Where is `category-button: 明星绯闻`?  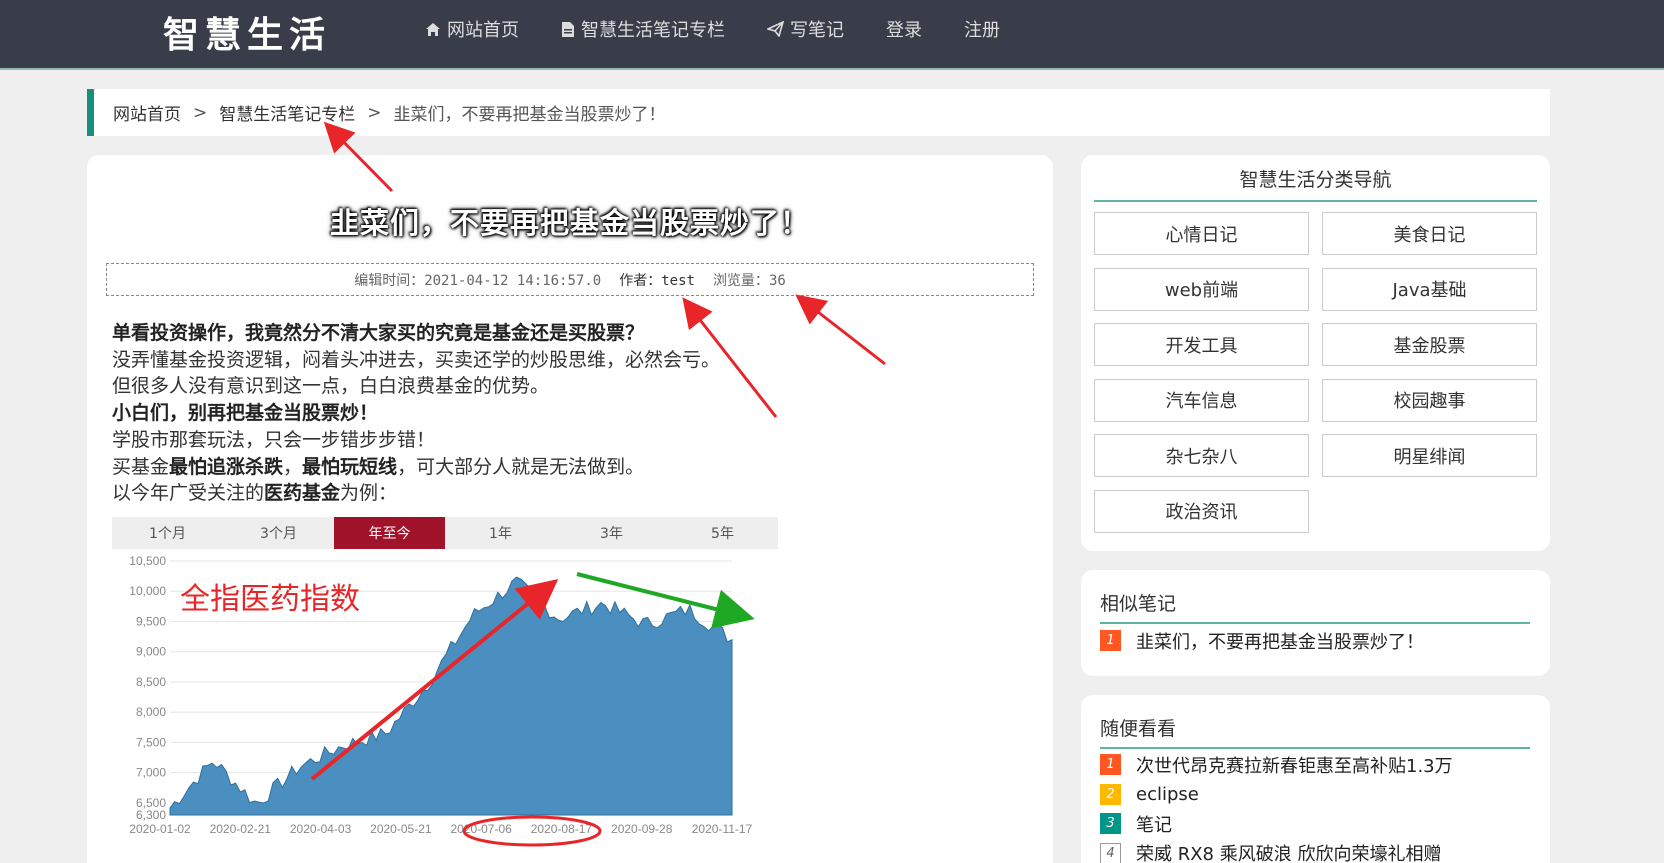
category-button: 明星绯闻 is located at coordinates (1429, 455).